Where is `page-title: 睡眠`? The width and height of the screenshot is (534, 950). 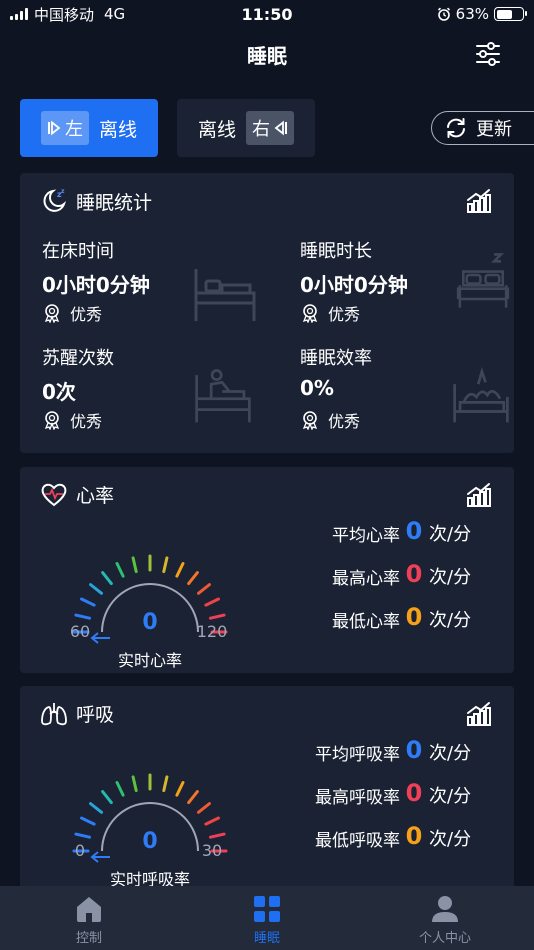
page-title: 睡眠 is located at coordinates (267, 55).